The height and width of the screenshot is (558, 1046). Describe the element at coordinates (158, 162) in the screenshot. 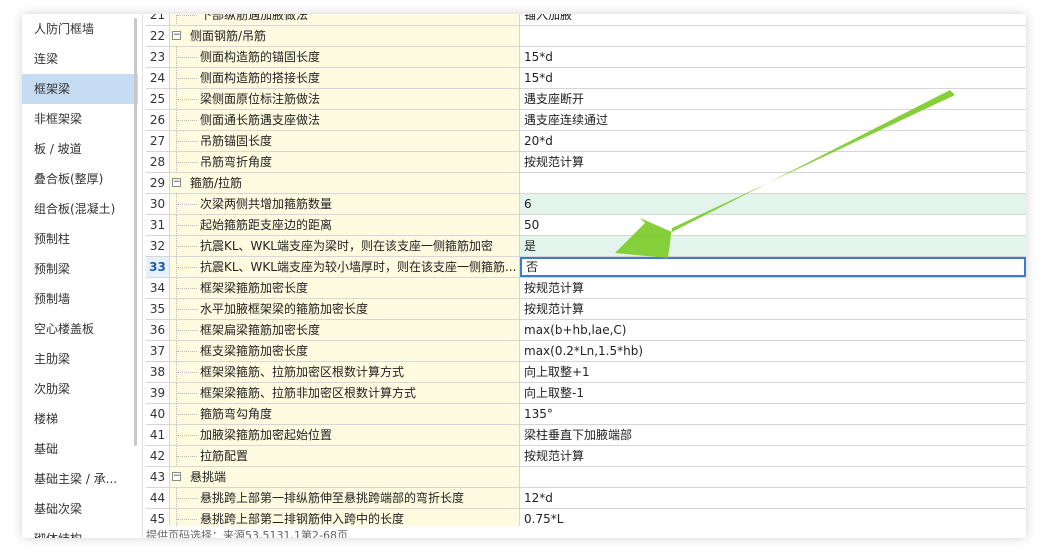

I see `row-number: 28` at that location.